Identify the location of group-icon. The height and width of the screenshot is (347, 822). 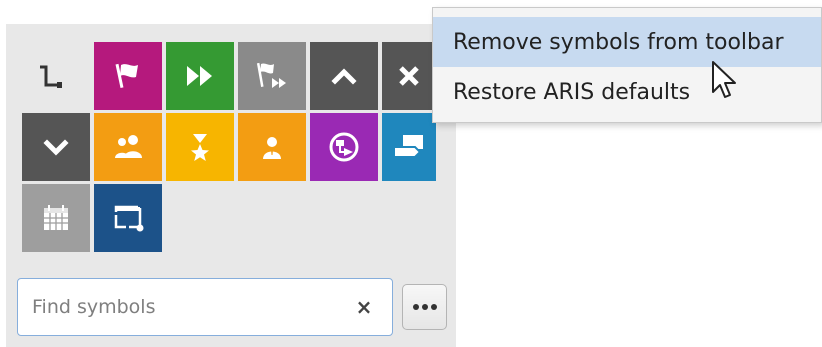
(128, 146).